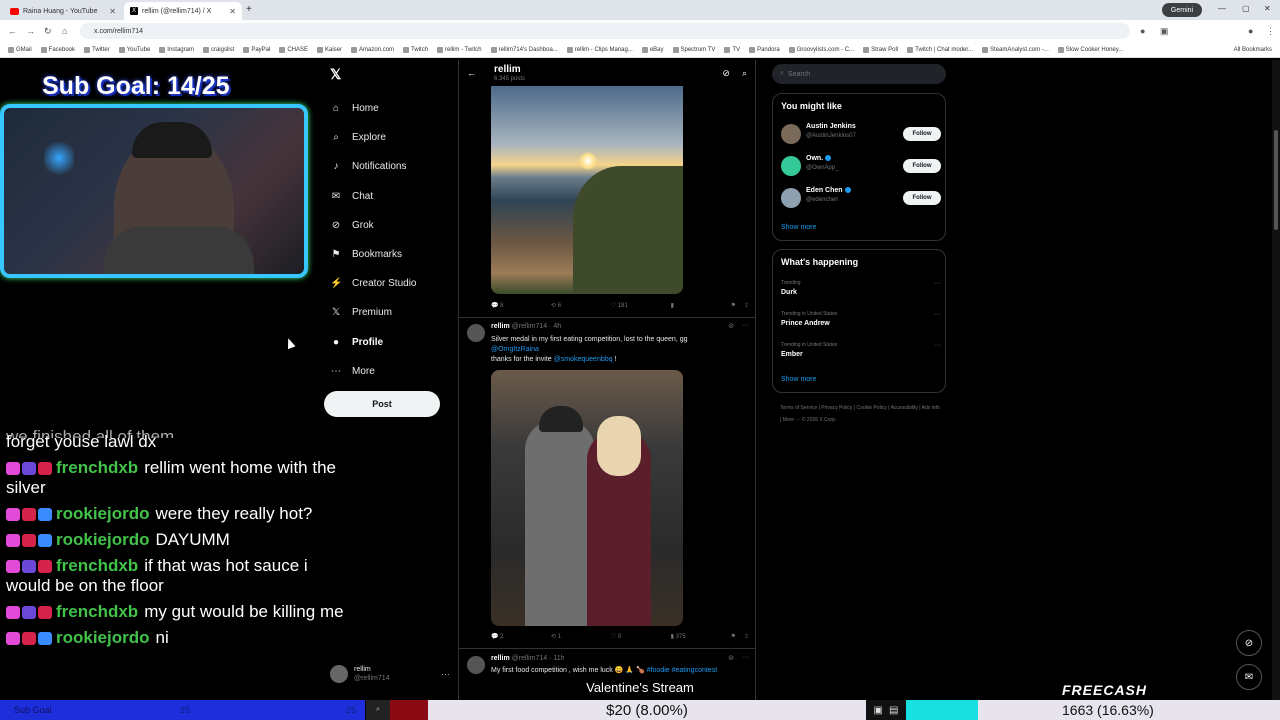  What do you see at coordinates (605, 31) in the screenshot?
I see `url-input: x.com/rellim714` at bounding box center [605, 31].